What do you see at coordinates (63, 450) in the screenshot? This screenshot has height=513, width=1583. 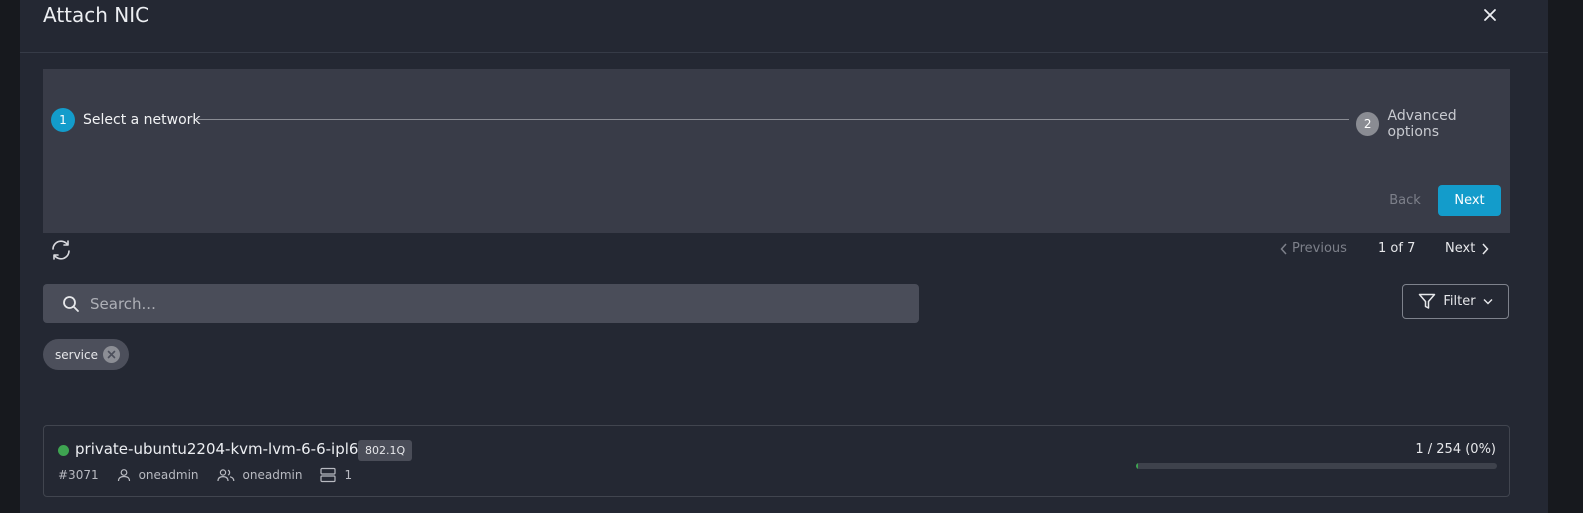 I see `status-indicator` at bounding box center [63, 450].